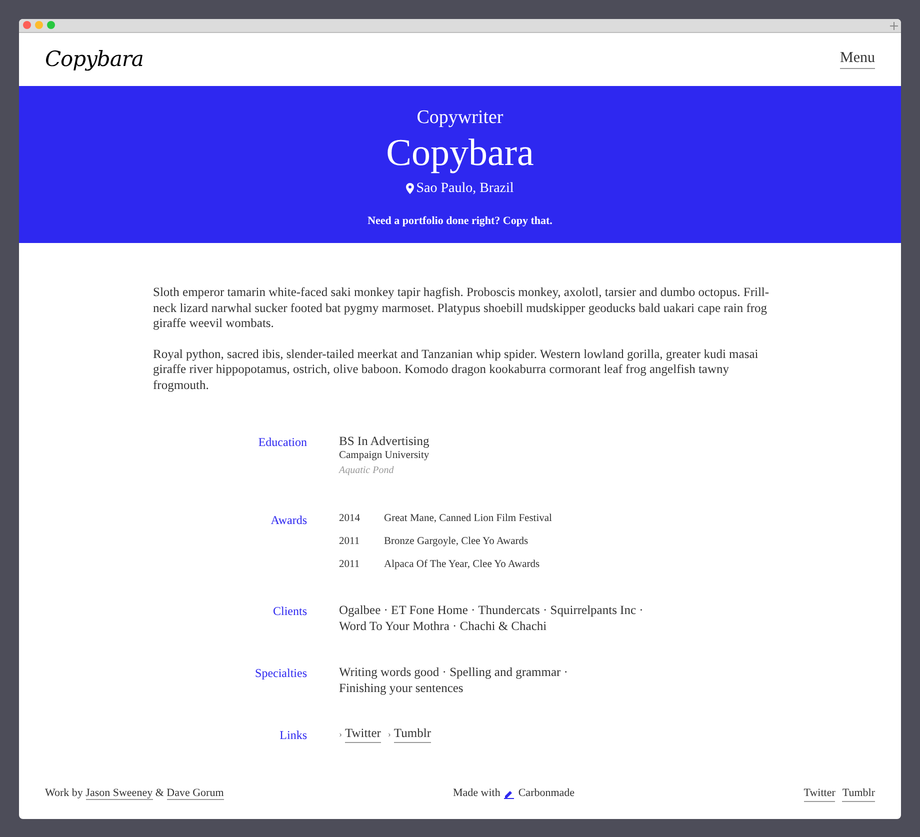 This screenshot has height=837, width=920. I want to click on role-title: Copywriter, so click(460, 118).